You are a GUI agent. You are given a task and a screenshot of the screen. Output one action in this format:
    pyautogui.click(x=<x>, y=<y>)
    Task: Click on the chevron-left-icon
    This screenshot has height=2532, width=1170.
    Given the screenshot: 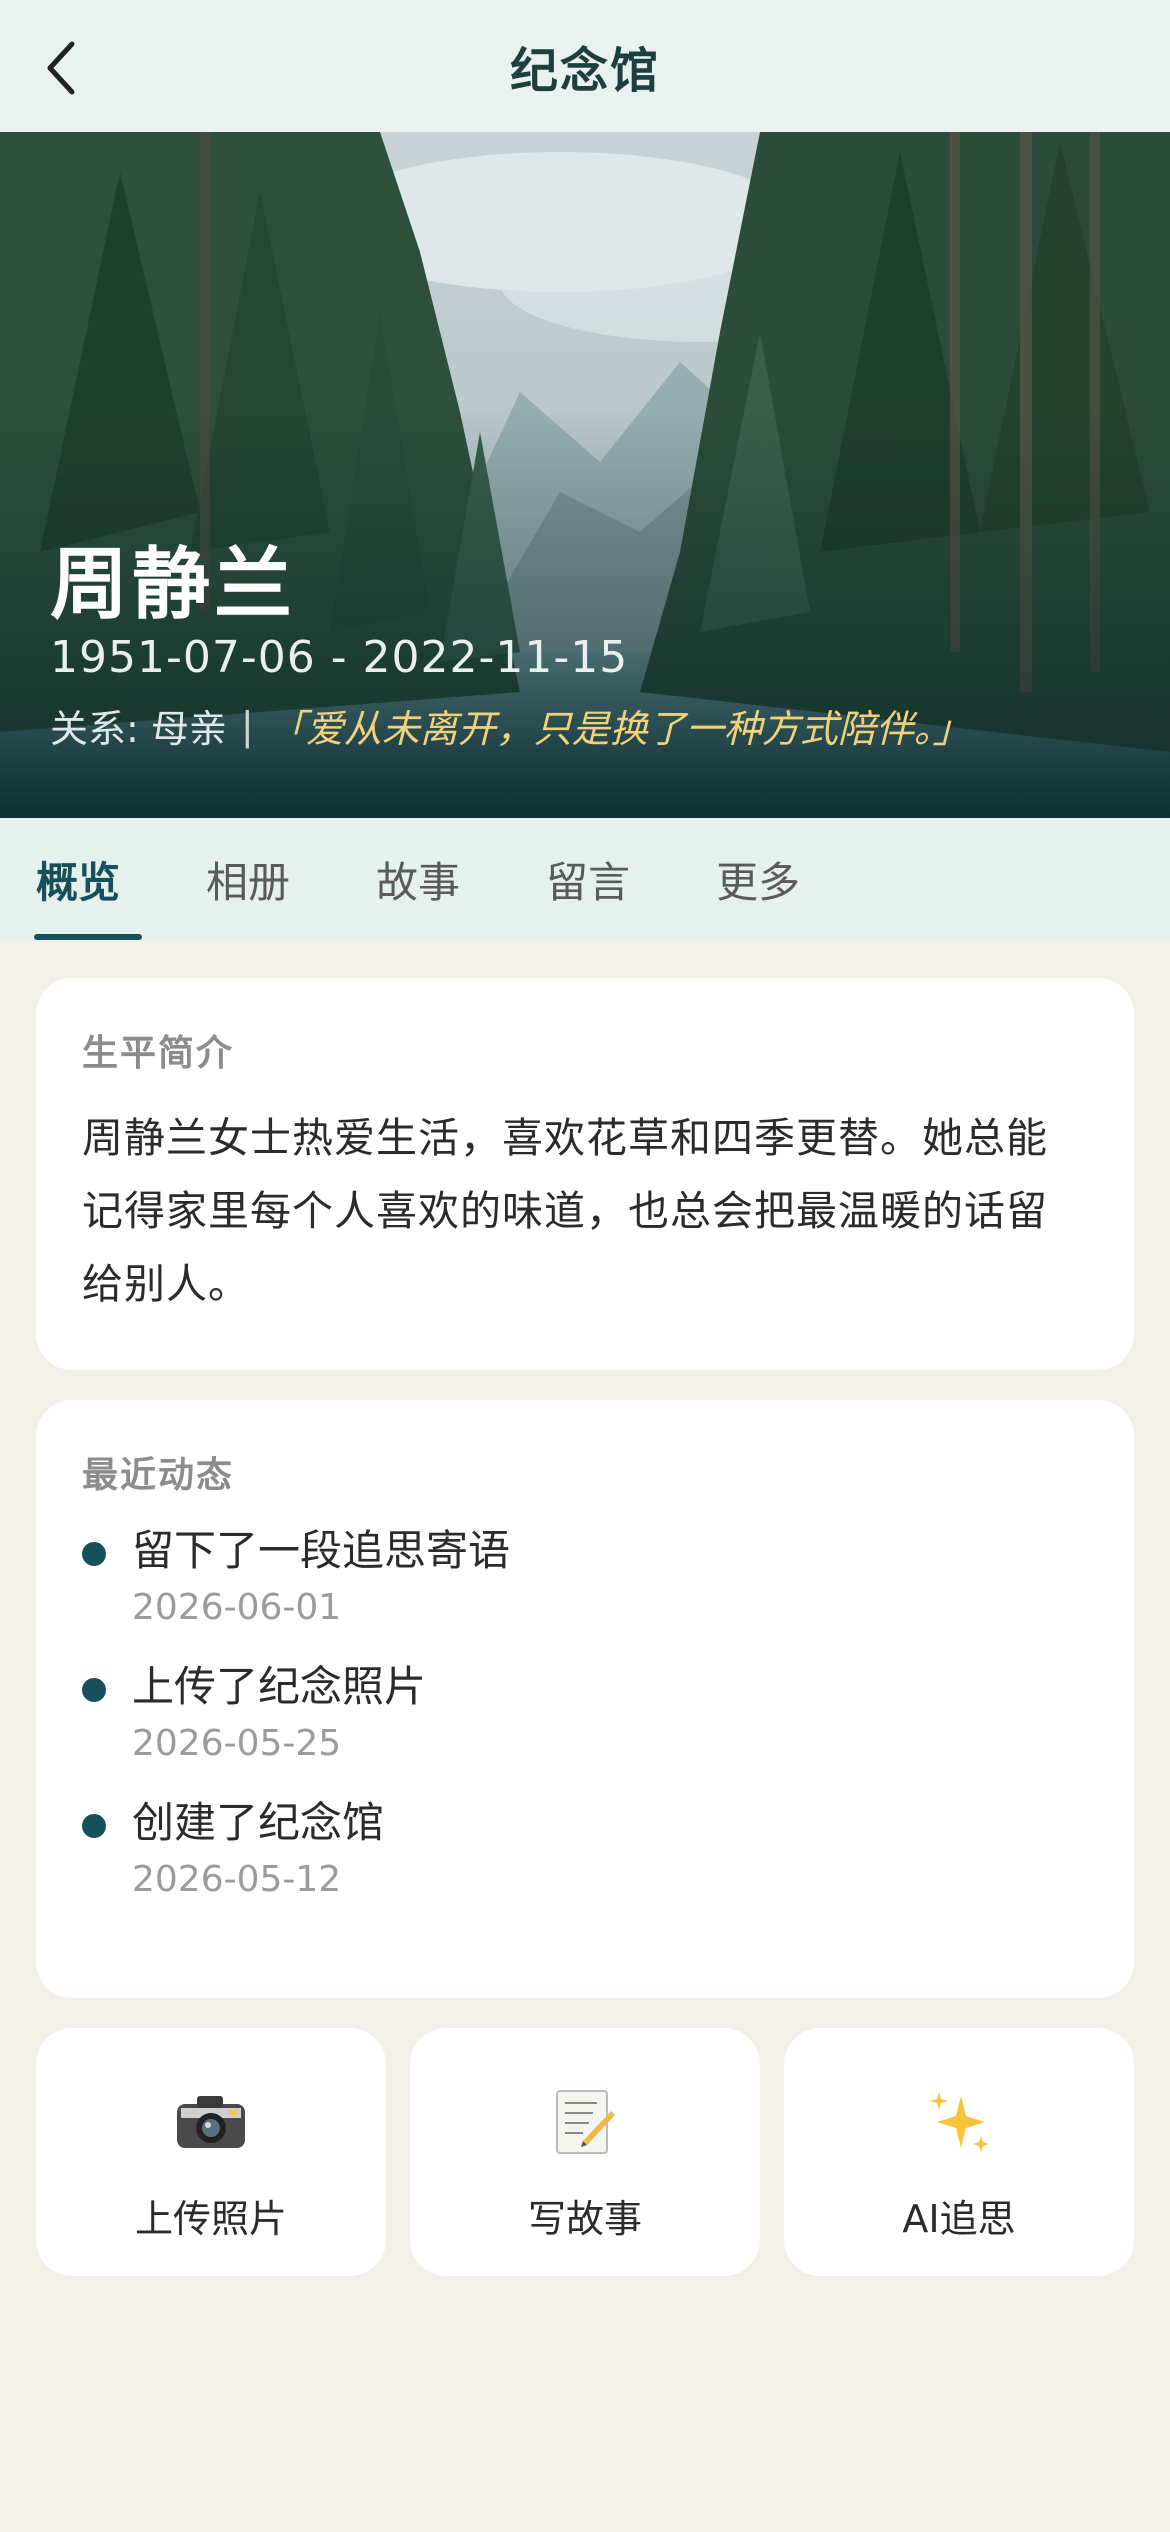 What is the action you would take?
    pyautogui.click(x=61, y=68)
    